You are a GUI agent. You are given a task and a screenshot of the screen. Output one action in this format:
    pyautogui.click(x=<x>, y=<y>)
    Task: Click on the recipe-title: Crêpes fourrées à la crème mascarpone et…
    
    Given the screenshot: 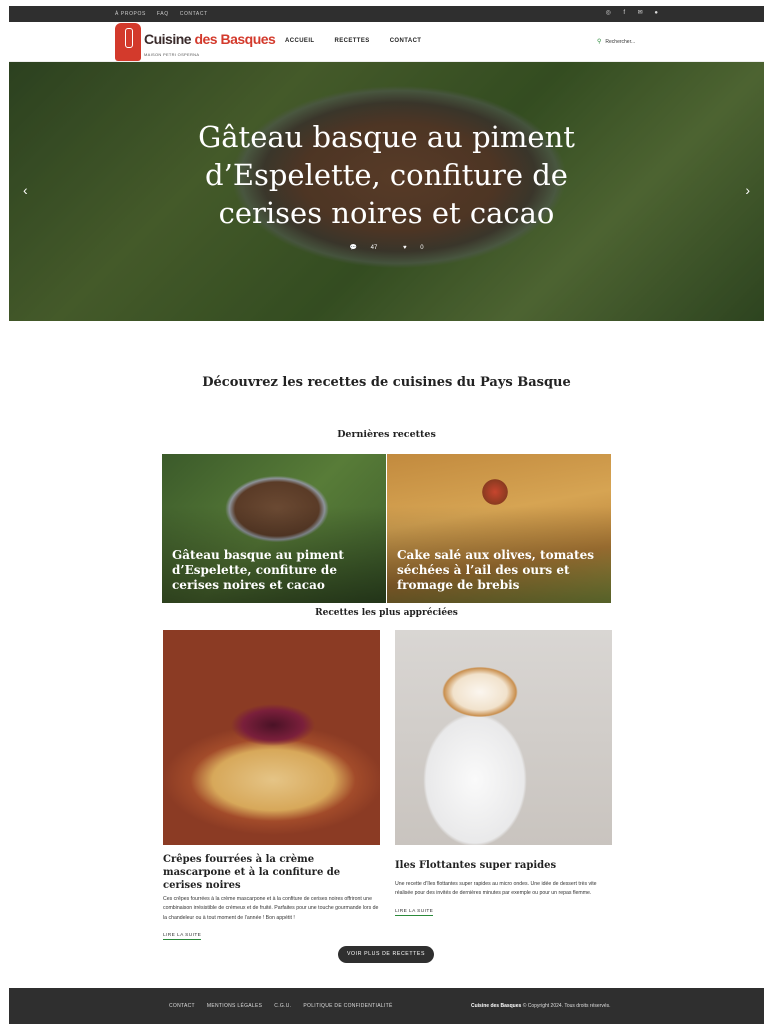 What is the action you would take?
    pyautogui.click(x=271, y=872)
    